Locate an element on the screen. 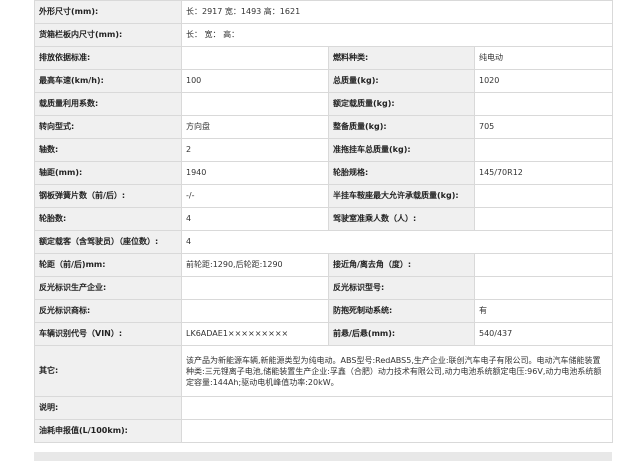  spec-label: 外形尺寸(mm): is located at coordinates (108, 12).